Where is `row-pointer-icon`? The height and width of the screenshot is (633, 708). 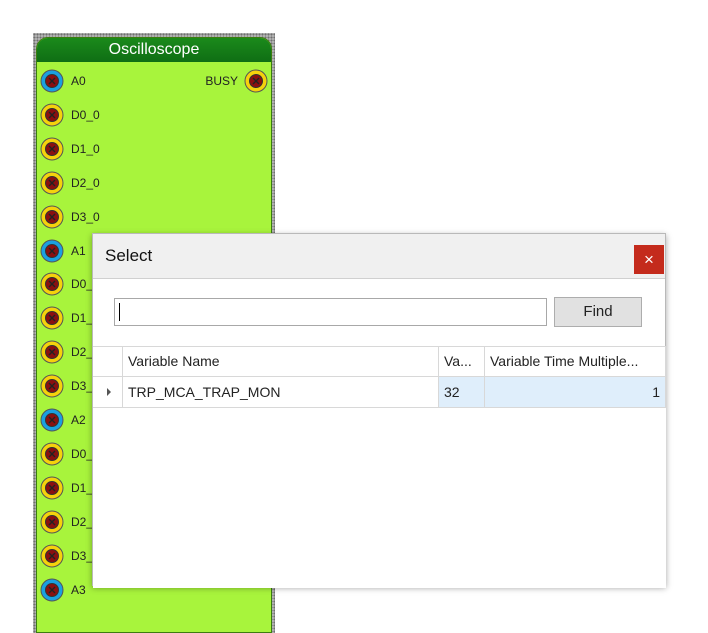
row-pointer-icon is located at coordinates (109, 392).